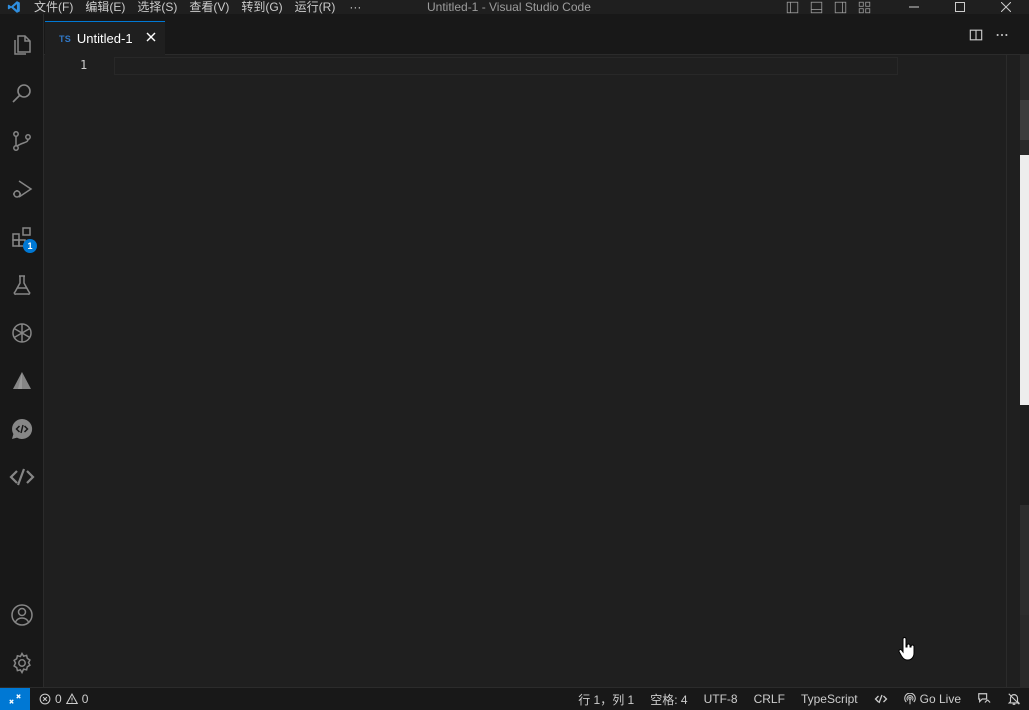 This screenshot has width=1029, height=710. What do you see at coordinates (22, 45) in the screenshot?
I see `explorer-icon` at bounding box center [22, 45].